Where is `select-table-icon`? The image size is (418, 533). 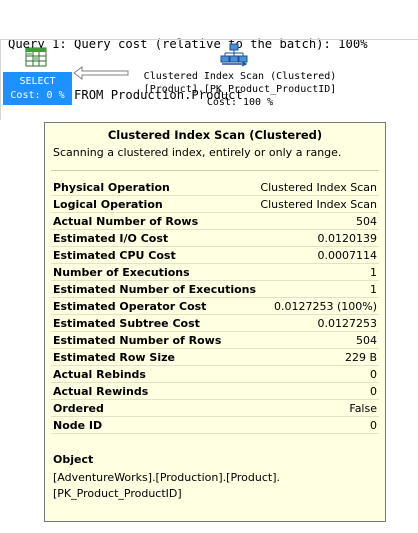 select-table-icon is located at coordinates (36, 57).